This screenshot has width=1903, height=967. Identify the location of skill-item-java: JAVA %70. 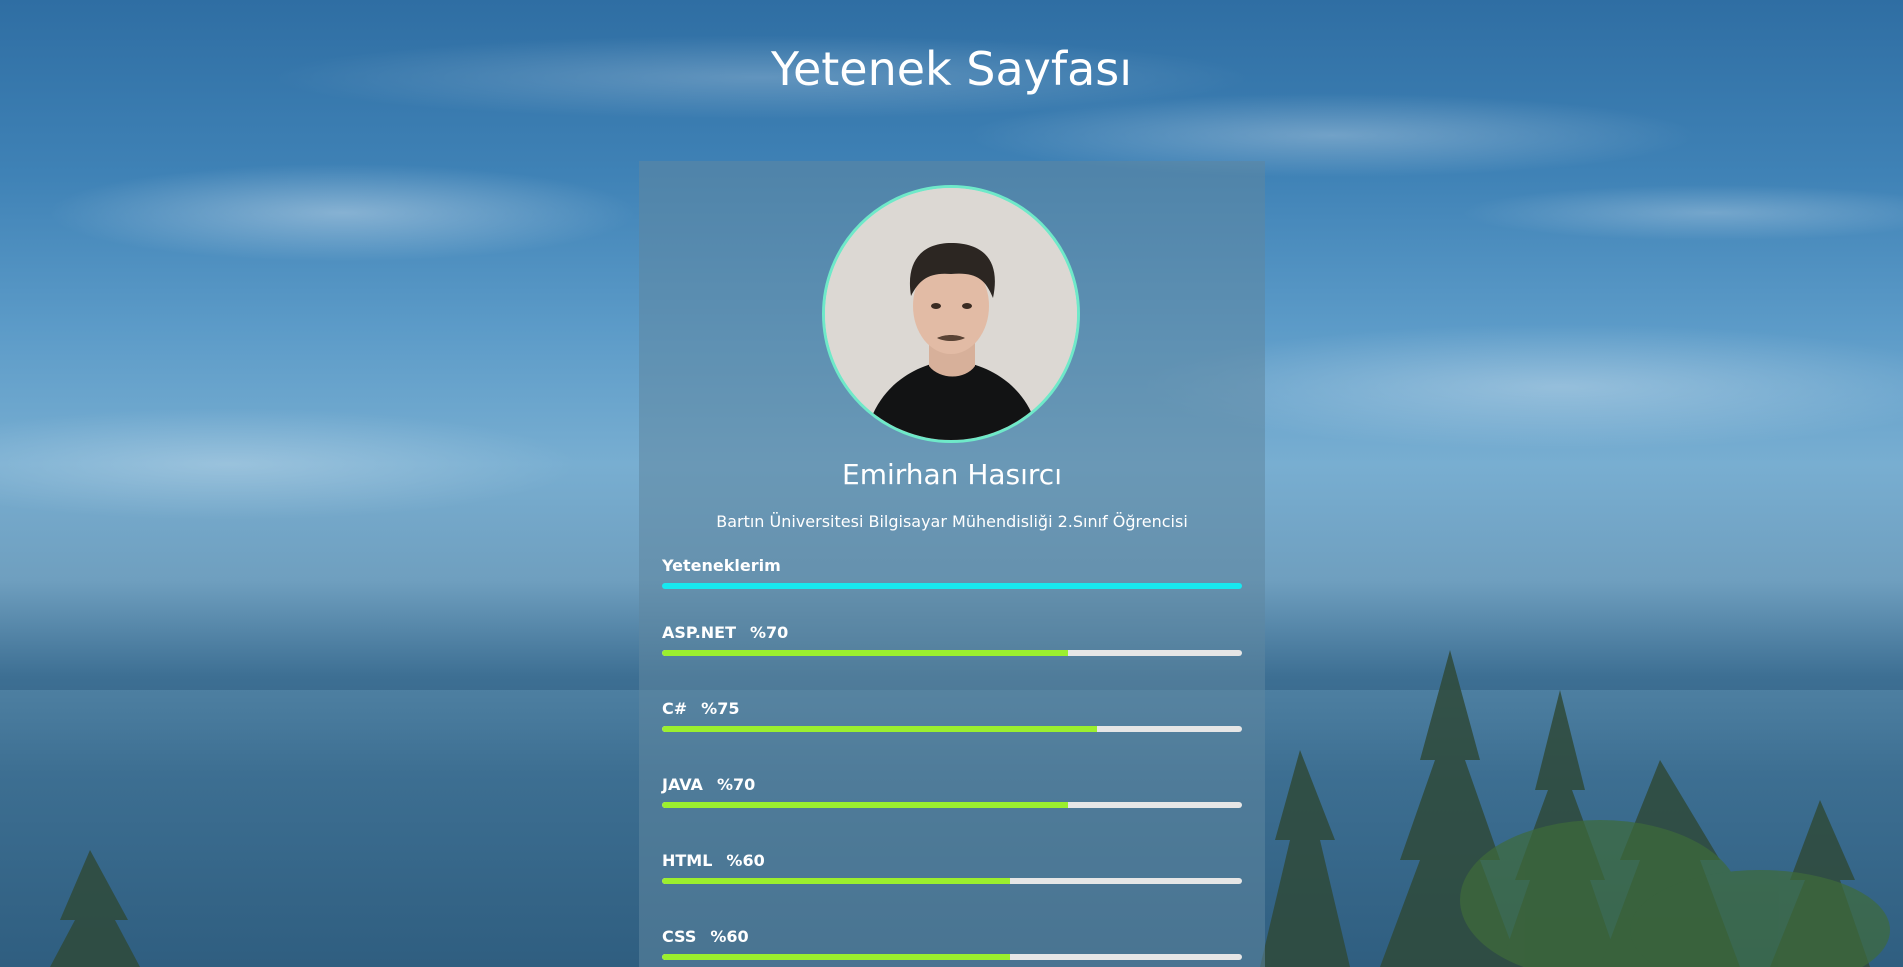
(952, 813).